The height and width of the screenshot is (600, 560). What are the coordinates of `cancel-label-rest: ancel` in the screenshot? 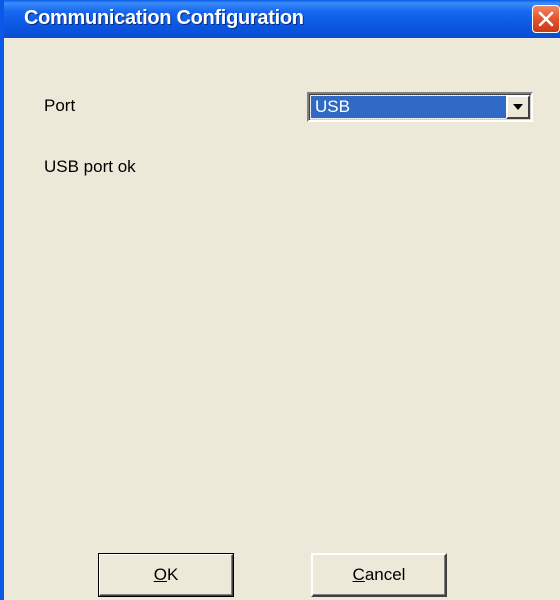 It's located at (385, 574).